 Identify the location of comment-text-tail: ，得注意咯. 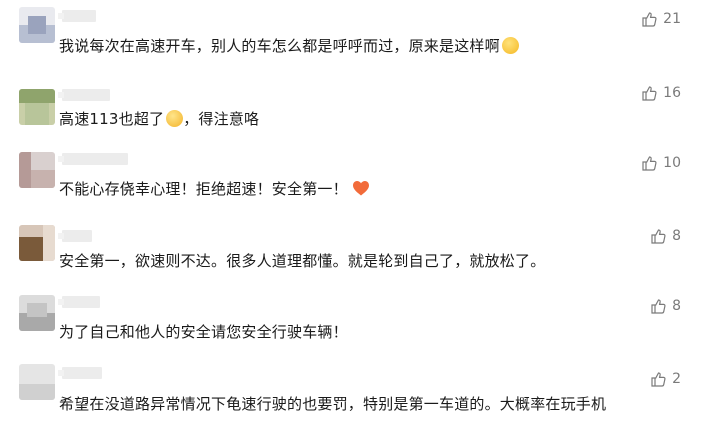
(221, 119).